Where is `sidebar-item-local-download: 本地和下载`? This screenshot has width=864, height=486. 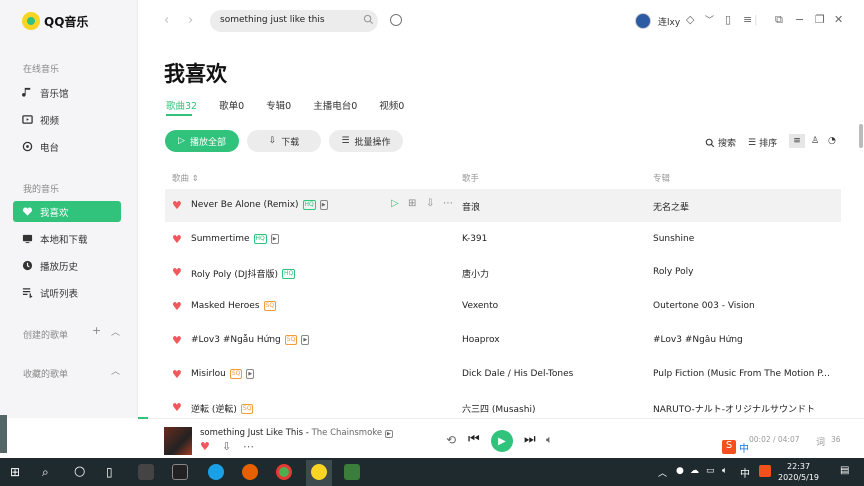 sidebar-item-local-download: 本地和下载 is located at coordinates (67, 238).